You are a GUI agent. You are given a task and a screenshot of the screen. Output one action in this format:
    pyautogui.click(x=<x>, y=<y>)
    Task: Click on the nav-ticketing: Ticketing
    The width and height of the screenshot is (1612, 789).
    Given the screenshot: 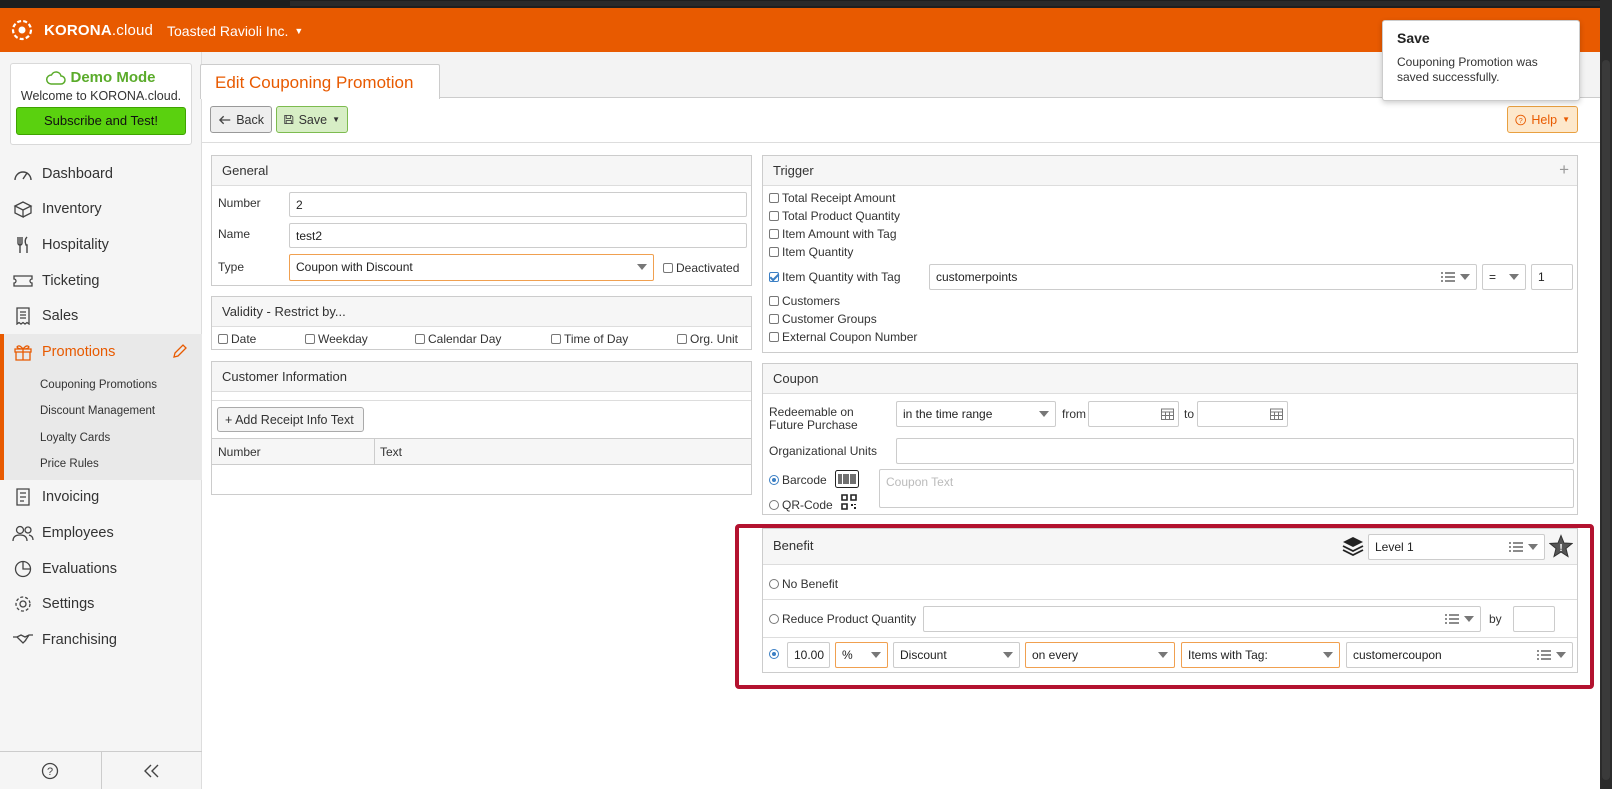 What is the action you would take?
    pyautogui.click(x=101, y=281)
    